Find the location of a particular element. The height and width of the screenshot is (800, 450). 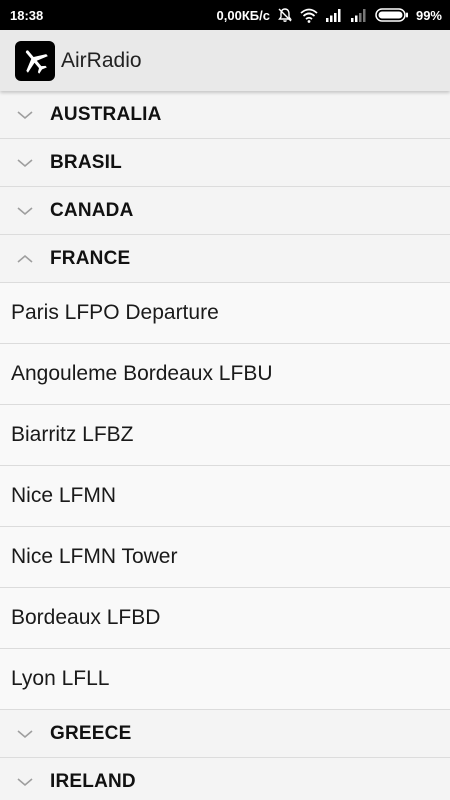

status-icons: 0,00КБ/с 99% is located at coordinates (329, 15).